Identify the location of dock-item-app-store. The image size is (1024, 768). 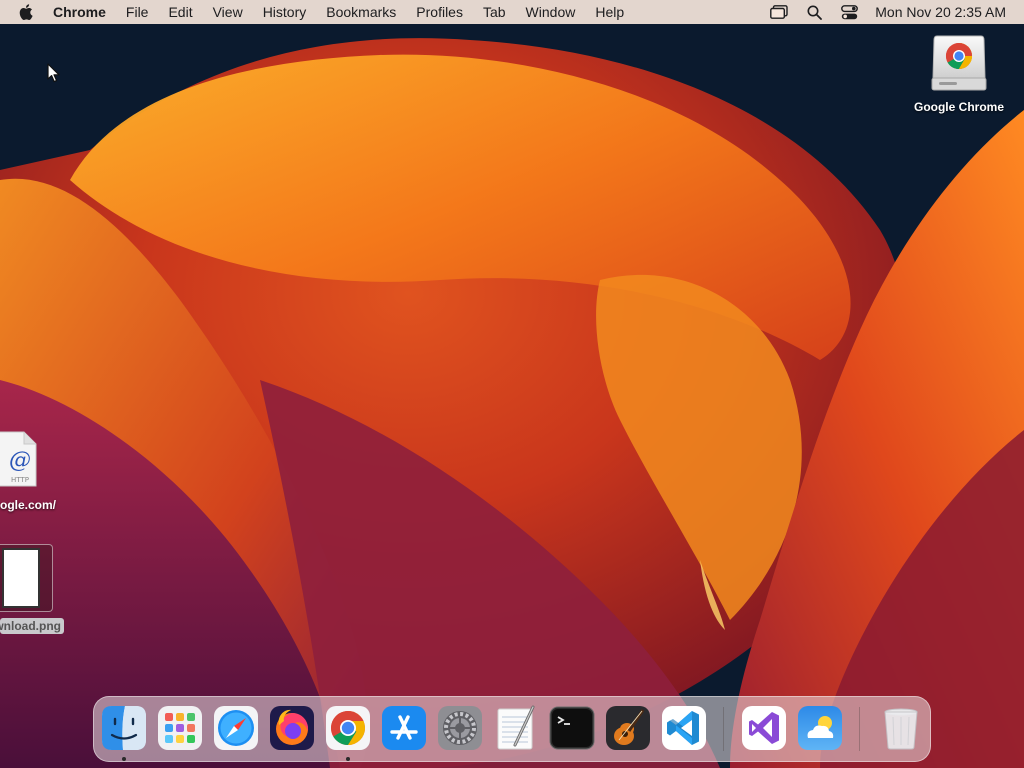
(404, 728).